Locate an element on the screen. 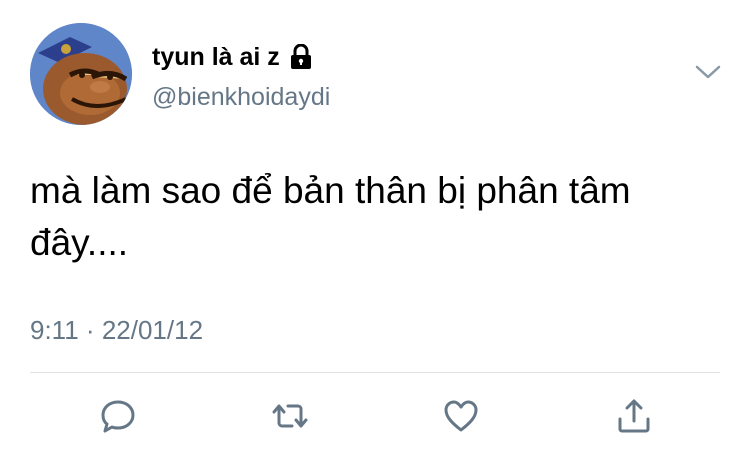 The width and height of the screenshot is (750, 461). retweet-icon is located at coordinates (290, 416).